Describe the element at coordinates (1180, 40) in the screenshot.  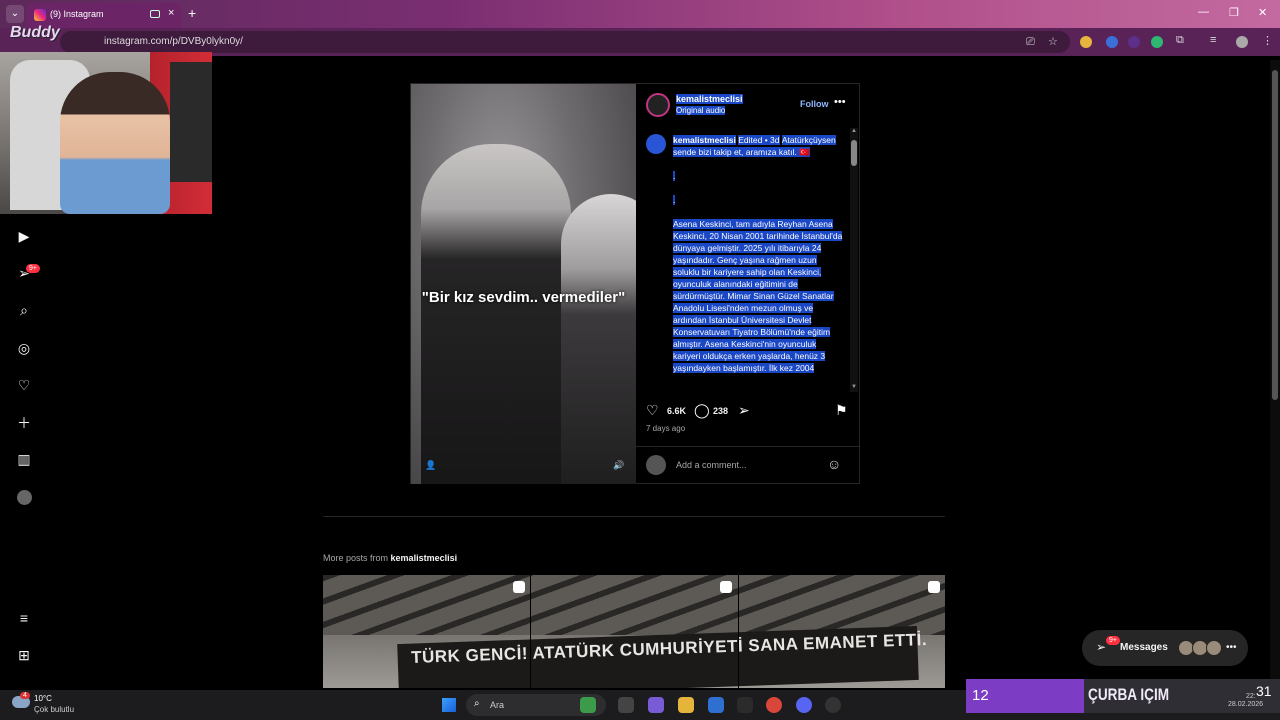
I see `extensions-puzzle-icon: ⧉` at that location.